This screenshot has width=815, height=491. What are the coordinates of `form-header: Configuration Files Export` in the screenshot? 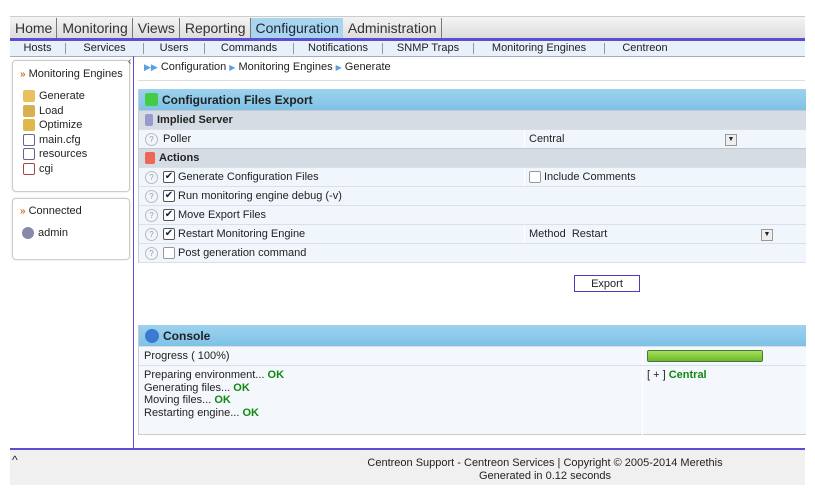 It's located at (472, 99).